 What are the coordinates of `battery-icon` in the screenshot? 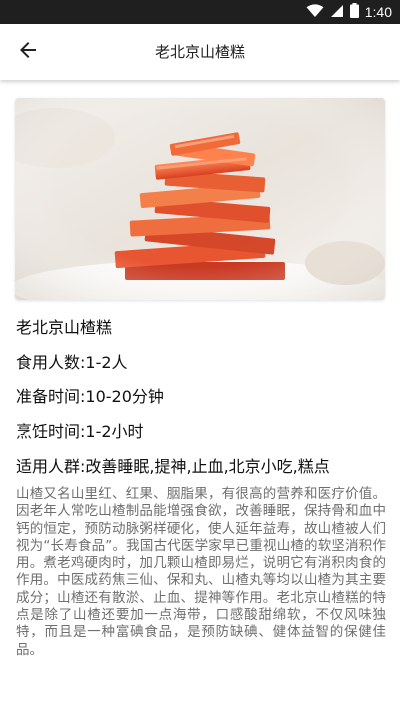 It's located at (354, 12).